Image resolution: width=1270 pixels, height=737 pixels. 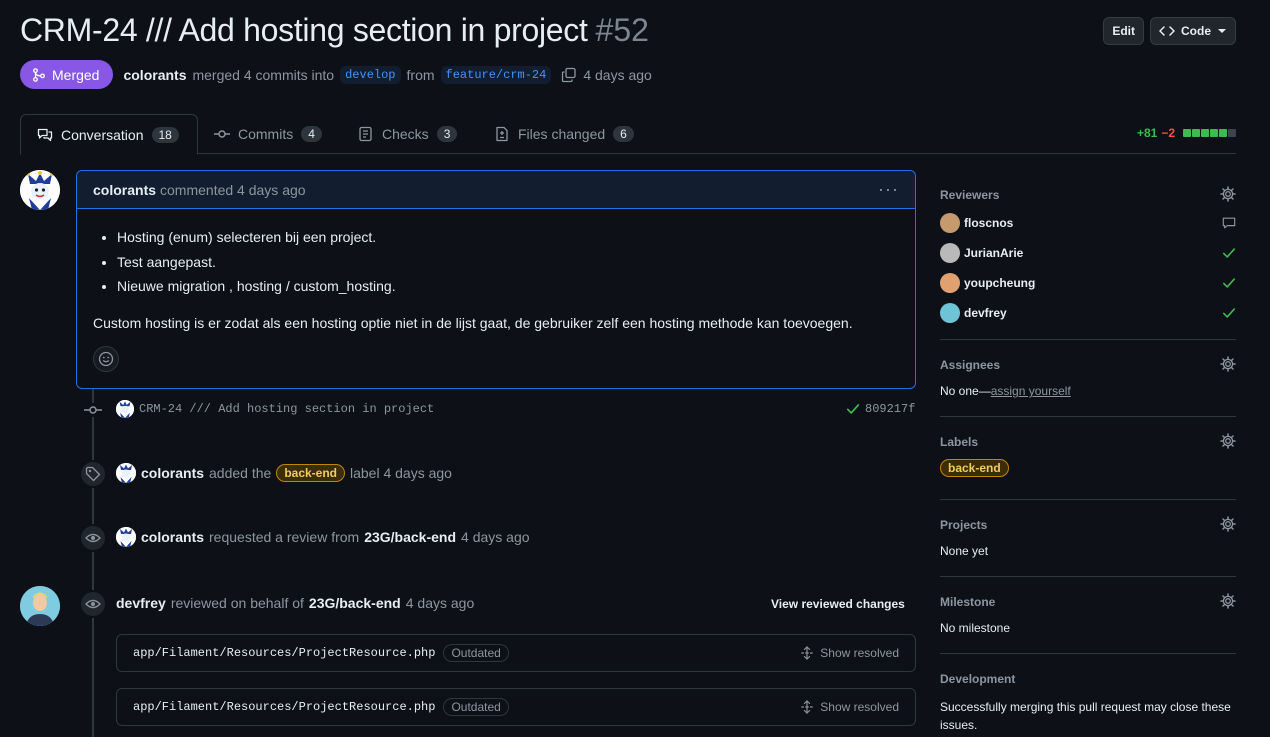 I want to click on labels-title: Labels, so click(x=1088, y=442).